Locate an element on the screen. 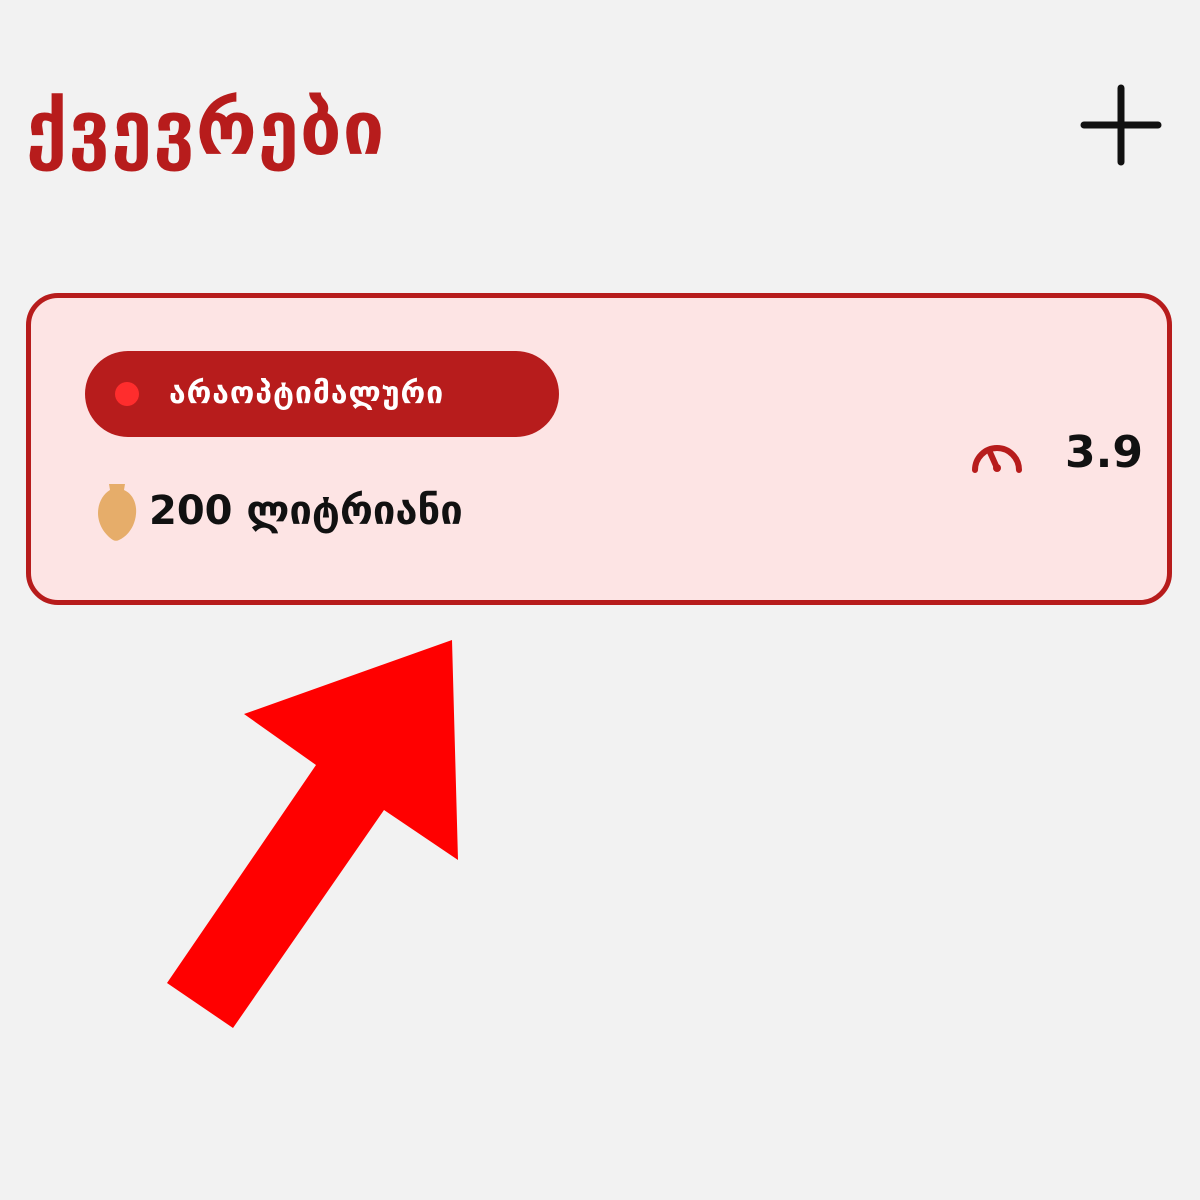 The height and width of the screenshot is (1200, 1200). volume-label: 200 ლიტრიანი is located at coordinates (306, 511).